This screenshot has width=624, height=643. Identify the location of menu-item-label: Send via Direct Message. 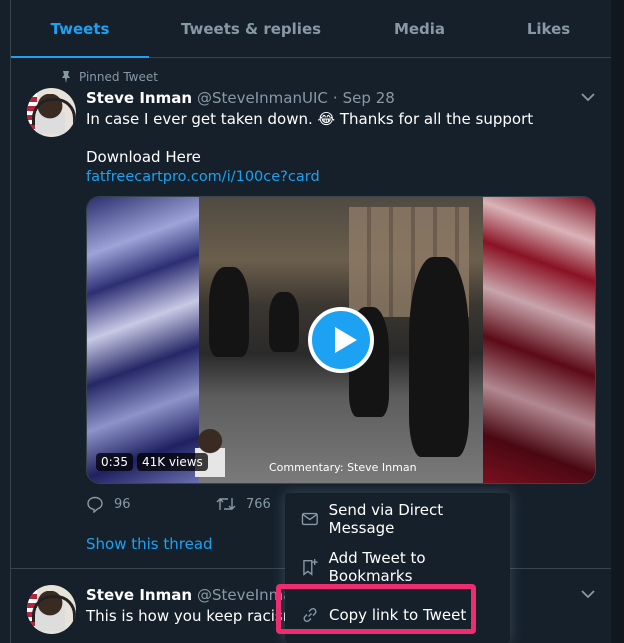
(386, 519).